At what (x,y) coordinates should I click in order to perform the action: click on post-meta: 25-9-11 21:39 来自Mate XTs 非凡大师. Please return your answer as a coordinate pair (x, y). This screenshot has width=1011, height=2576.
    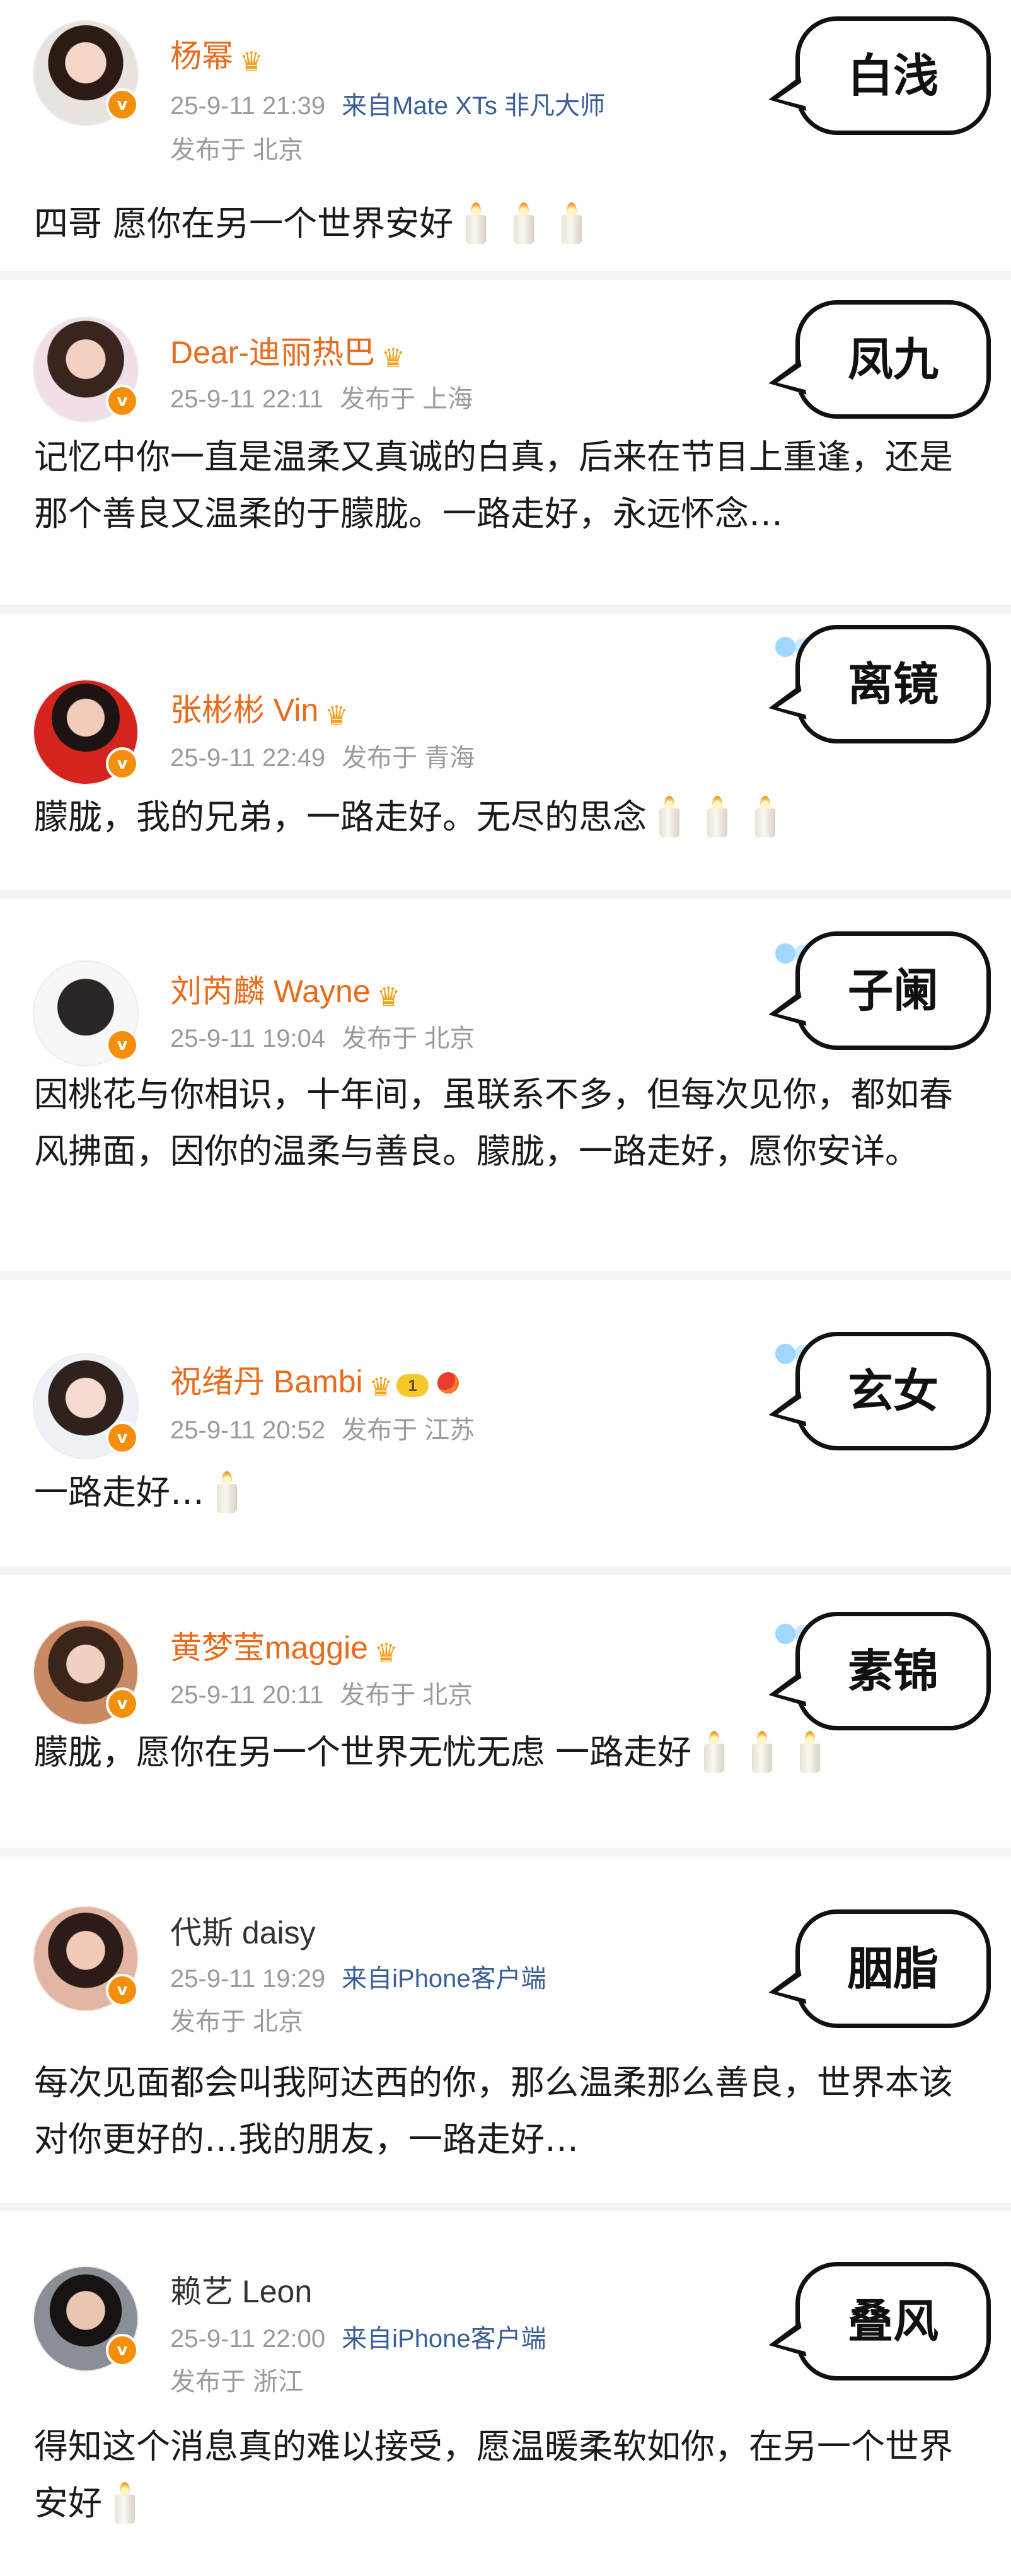
    Looking at the image, I should click on (388, 106).